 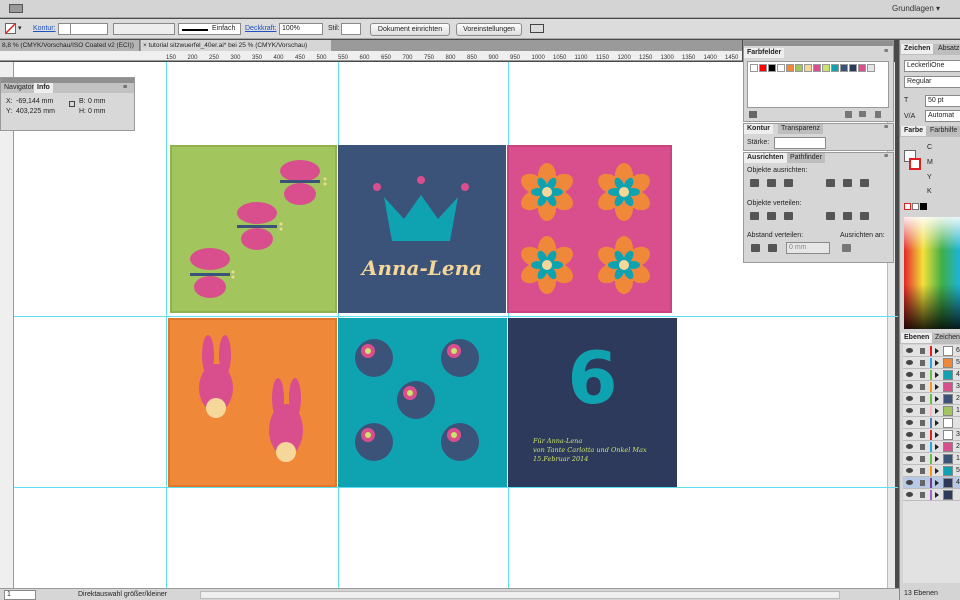 I want to click on font-family-field: LeckerliOne, so click(x=932, y=66).